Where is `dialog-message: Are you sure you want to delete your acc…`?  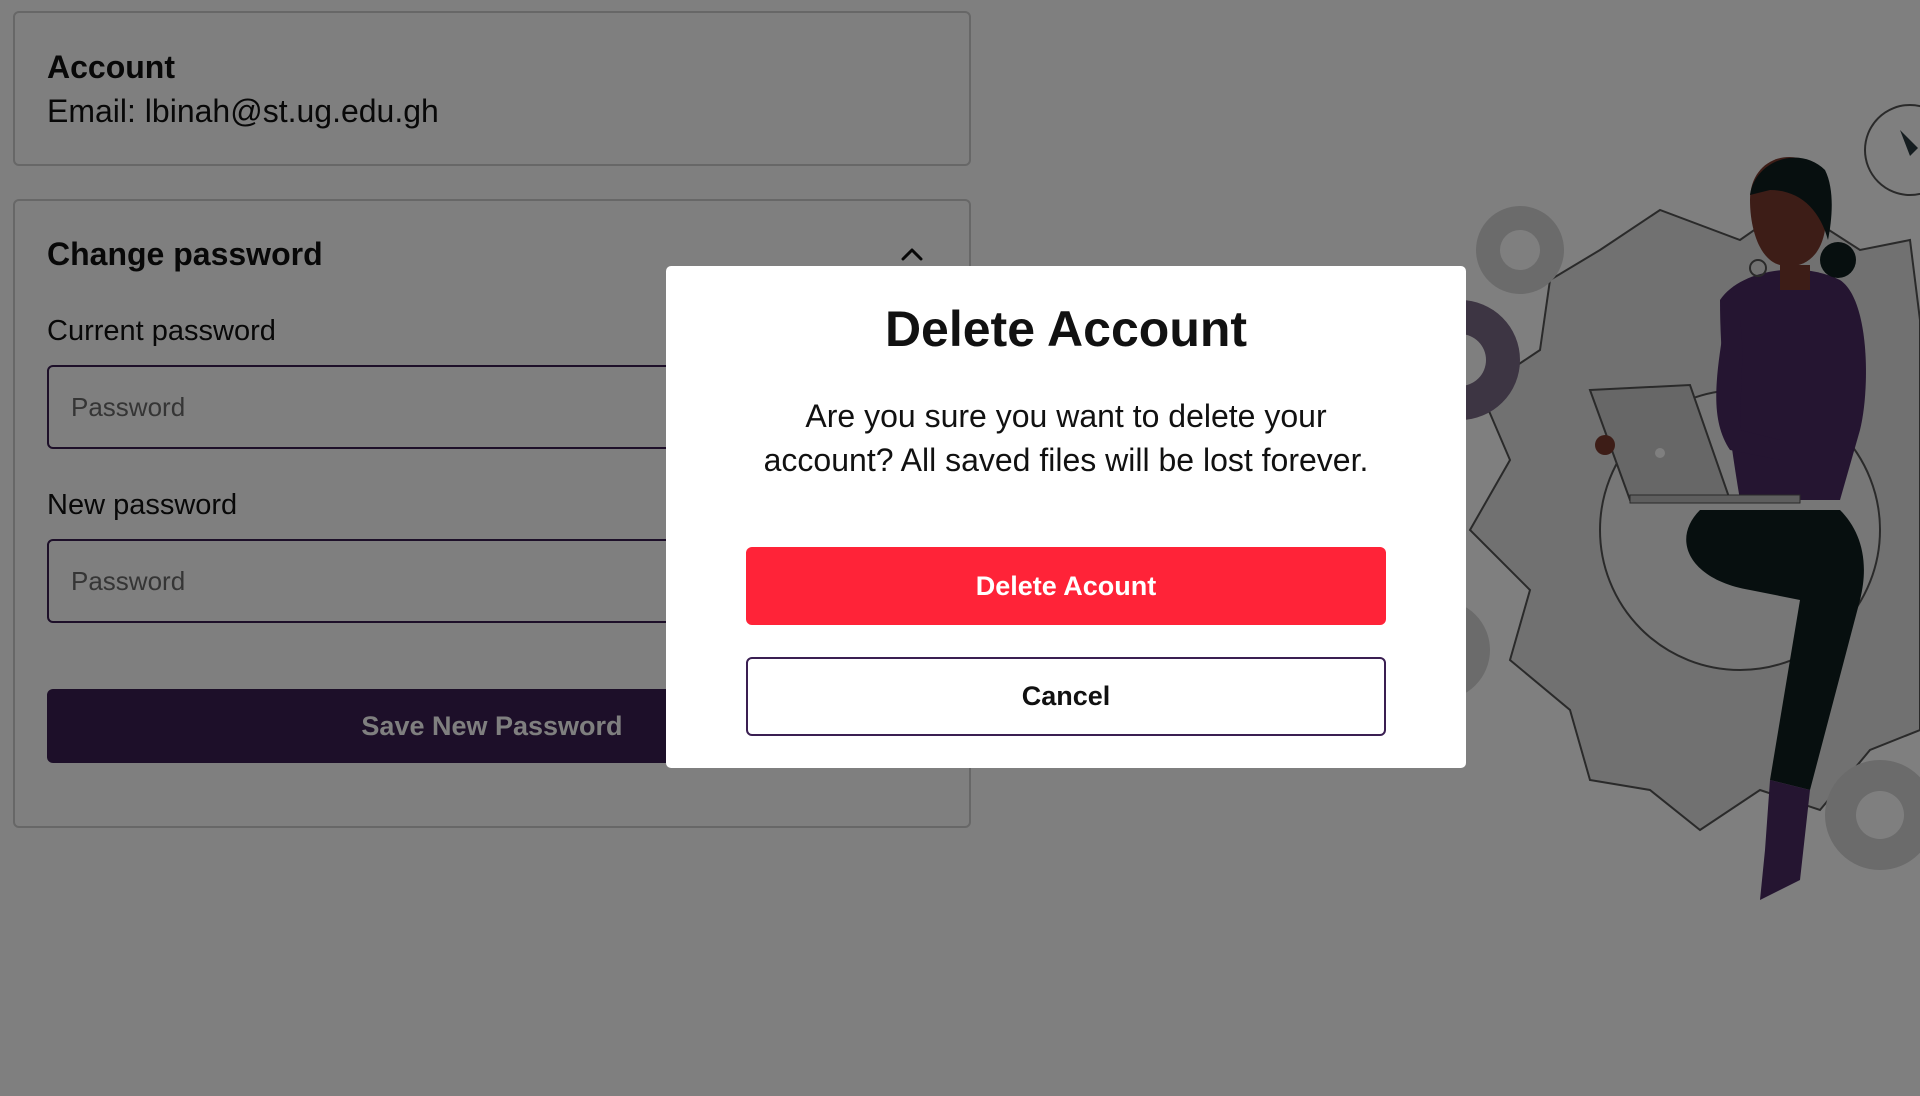
dialog-message: Are you sure you want to delete your acc… is located at coordinates (1066, 438).